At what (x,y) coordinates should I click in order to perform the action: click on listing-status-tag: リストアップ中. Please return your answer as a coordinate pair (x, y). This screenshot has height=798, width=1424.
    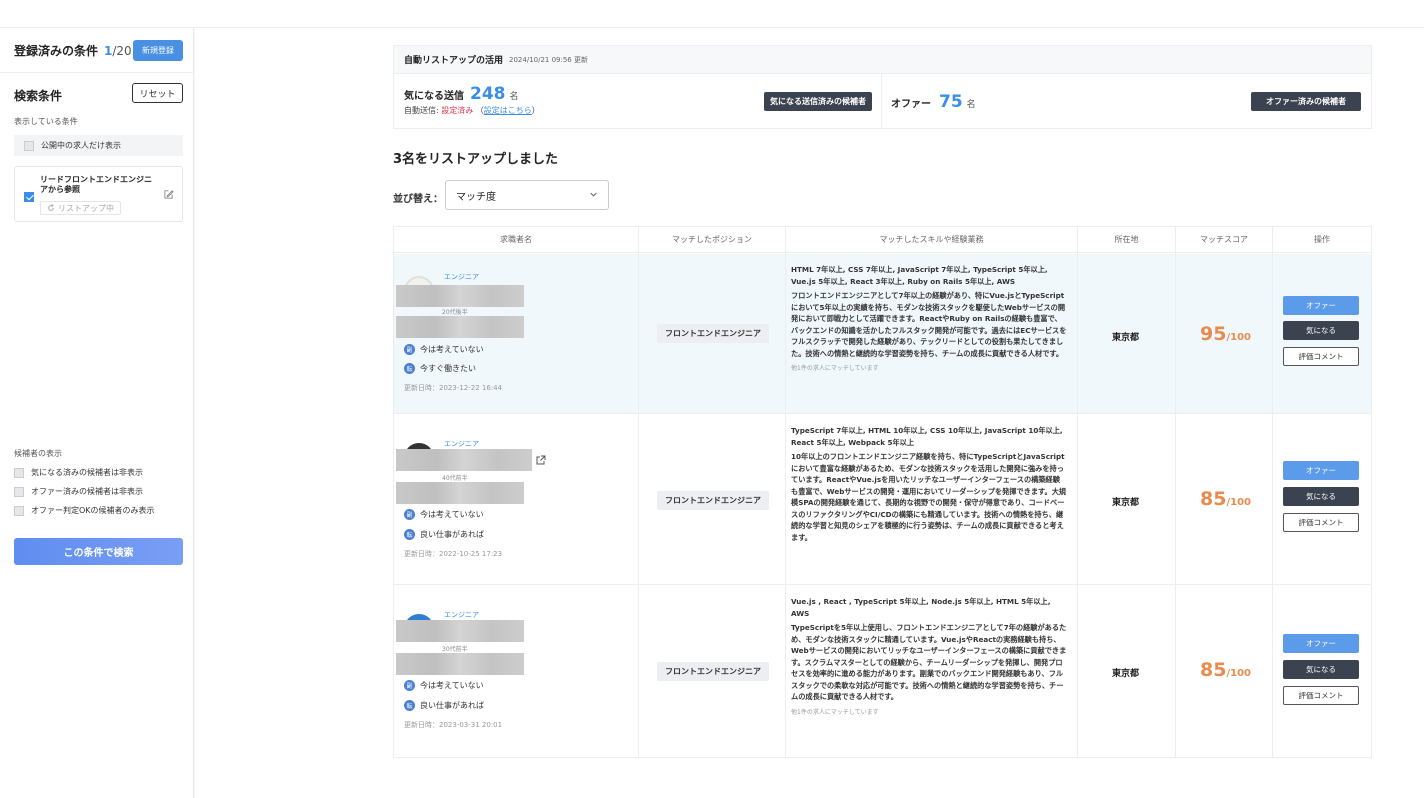
    Looking at the image, I should click on (80, 208).